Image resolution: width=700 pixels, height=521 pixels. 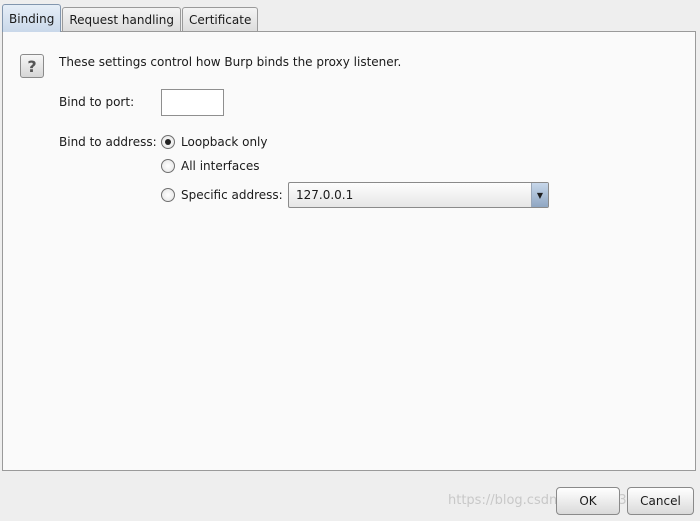 I want to click on radio-specific-address: Specific address:, so click(x=222, y=195).